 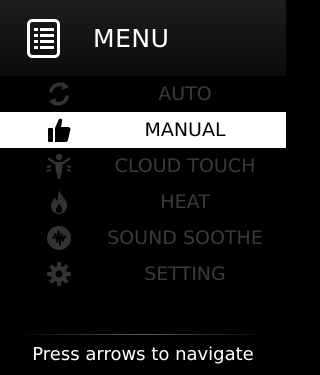 I want to click on menu-item-label: SOUND SOOTHE, so click(x=185, y=238).